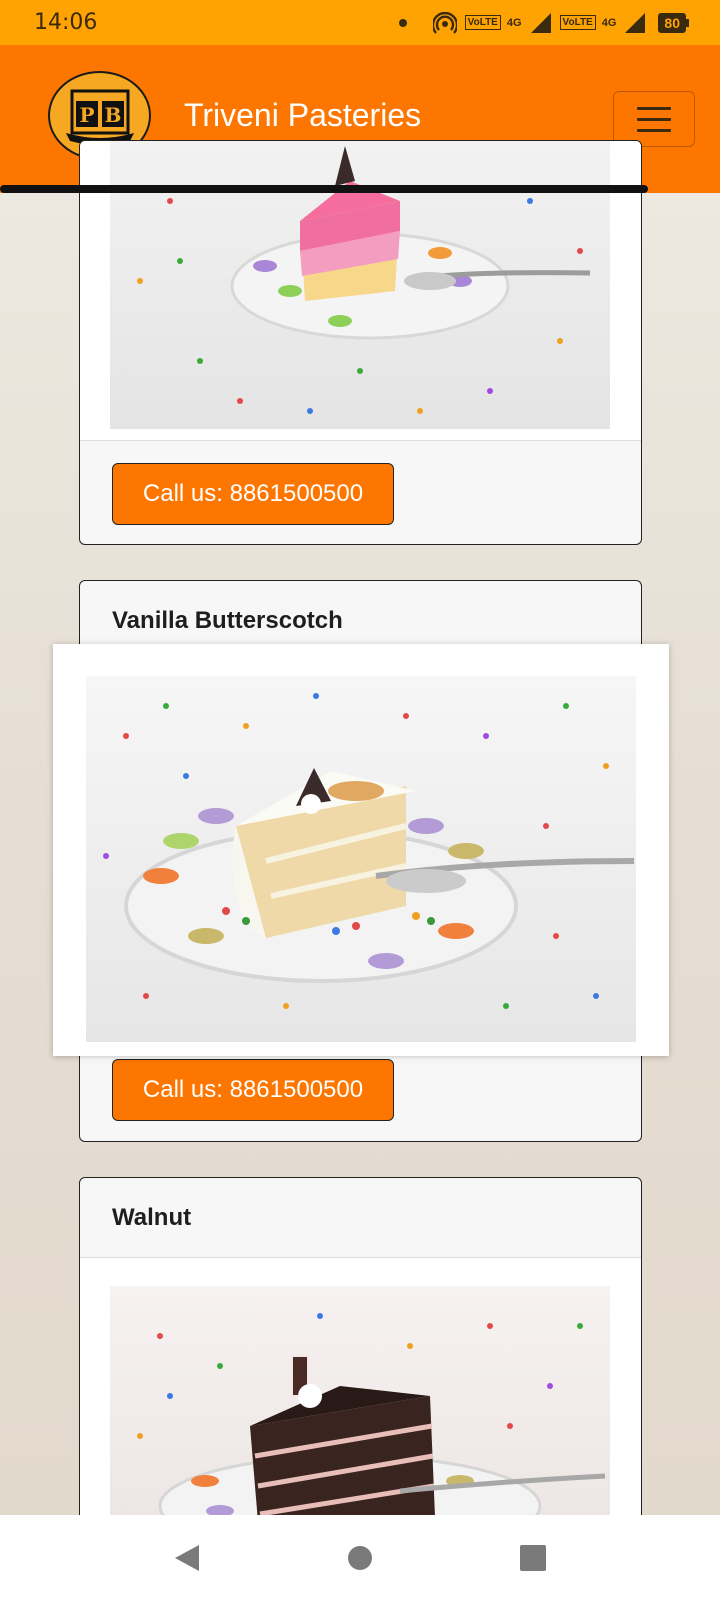 This screenshot has height=1600, width=720. Describe the element at coordinates (86, 115) in the screenshot. I see `svg-text: P` at that location.